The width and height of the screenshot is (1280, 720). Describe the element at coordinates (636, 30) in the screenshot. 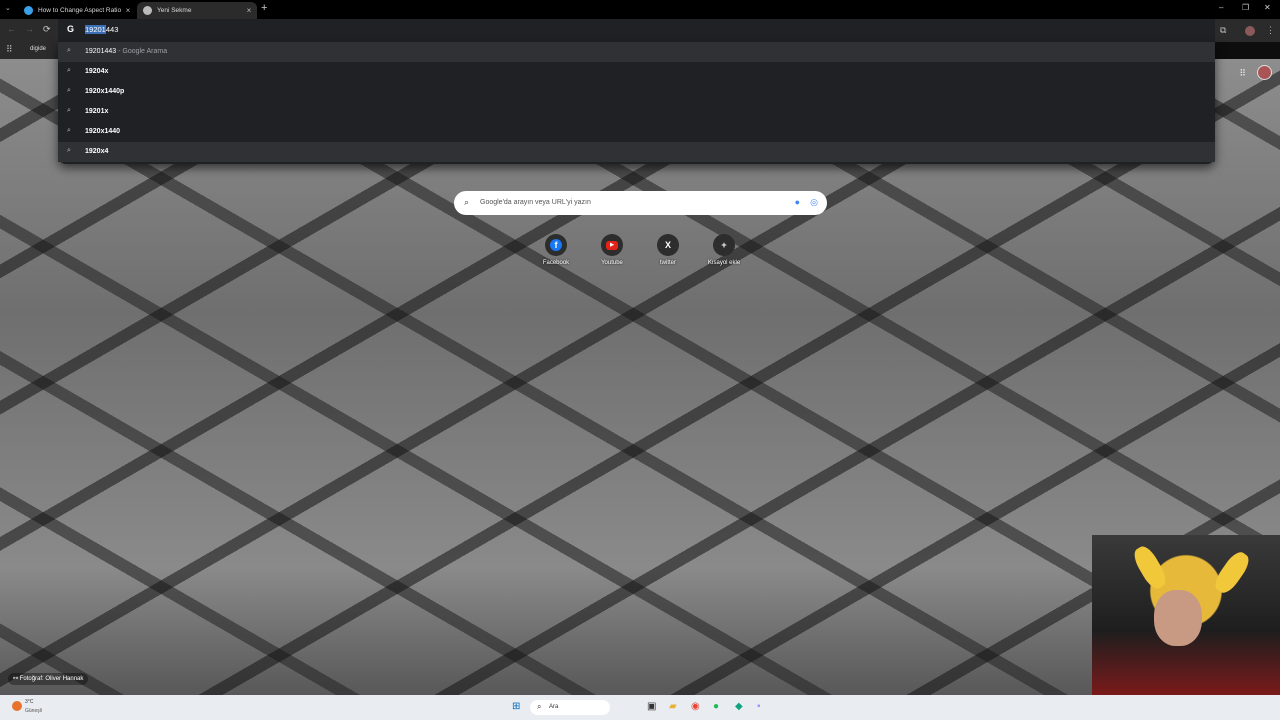

I see `address-bar: G 19201443` at that location.